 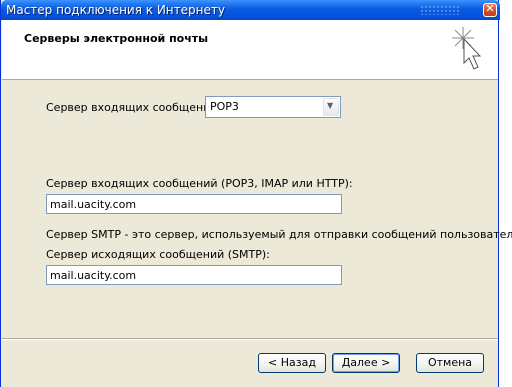 I want to click on close-icon: ✕, so click(x=490, y=8).